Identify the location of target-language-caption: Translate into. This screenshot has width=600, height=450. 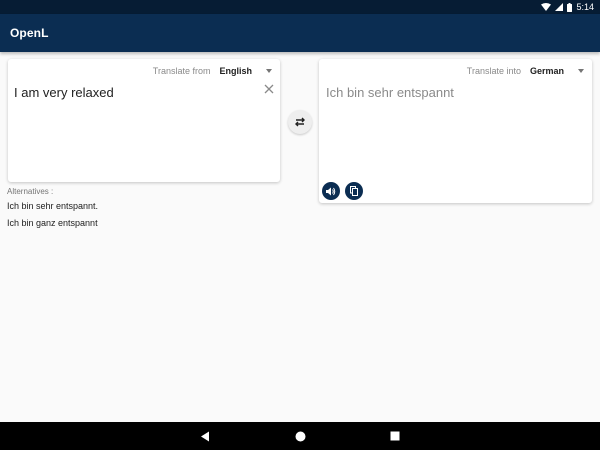
(493, 71).